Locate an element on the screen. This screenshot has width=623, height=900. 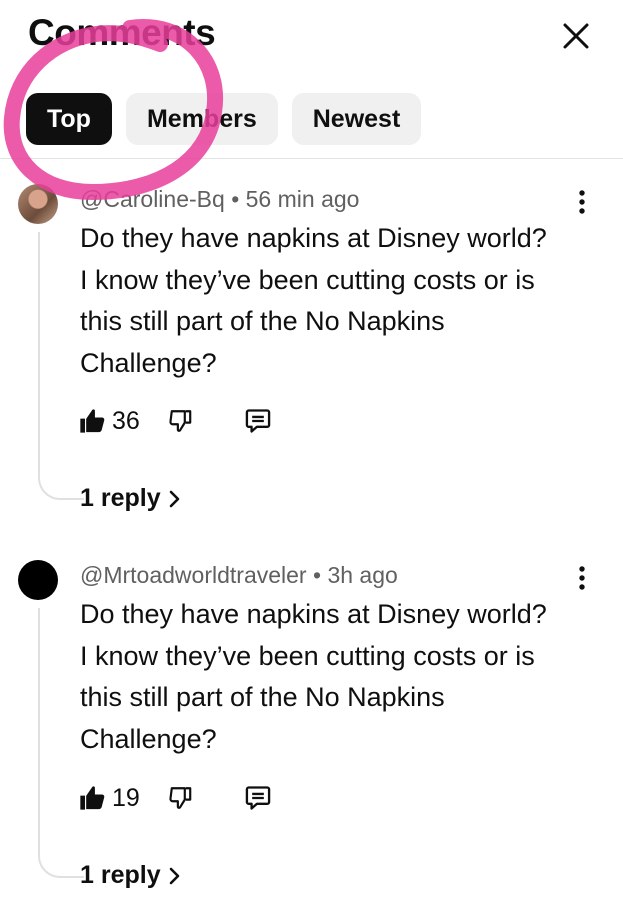
close-icon is located at coordinates (576, 36).